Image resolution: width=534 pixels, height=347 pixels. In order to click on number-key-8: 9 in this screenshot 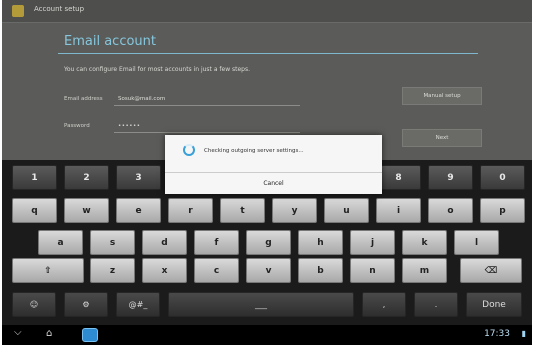, I will do `click(450, 177)`.